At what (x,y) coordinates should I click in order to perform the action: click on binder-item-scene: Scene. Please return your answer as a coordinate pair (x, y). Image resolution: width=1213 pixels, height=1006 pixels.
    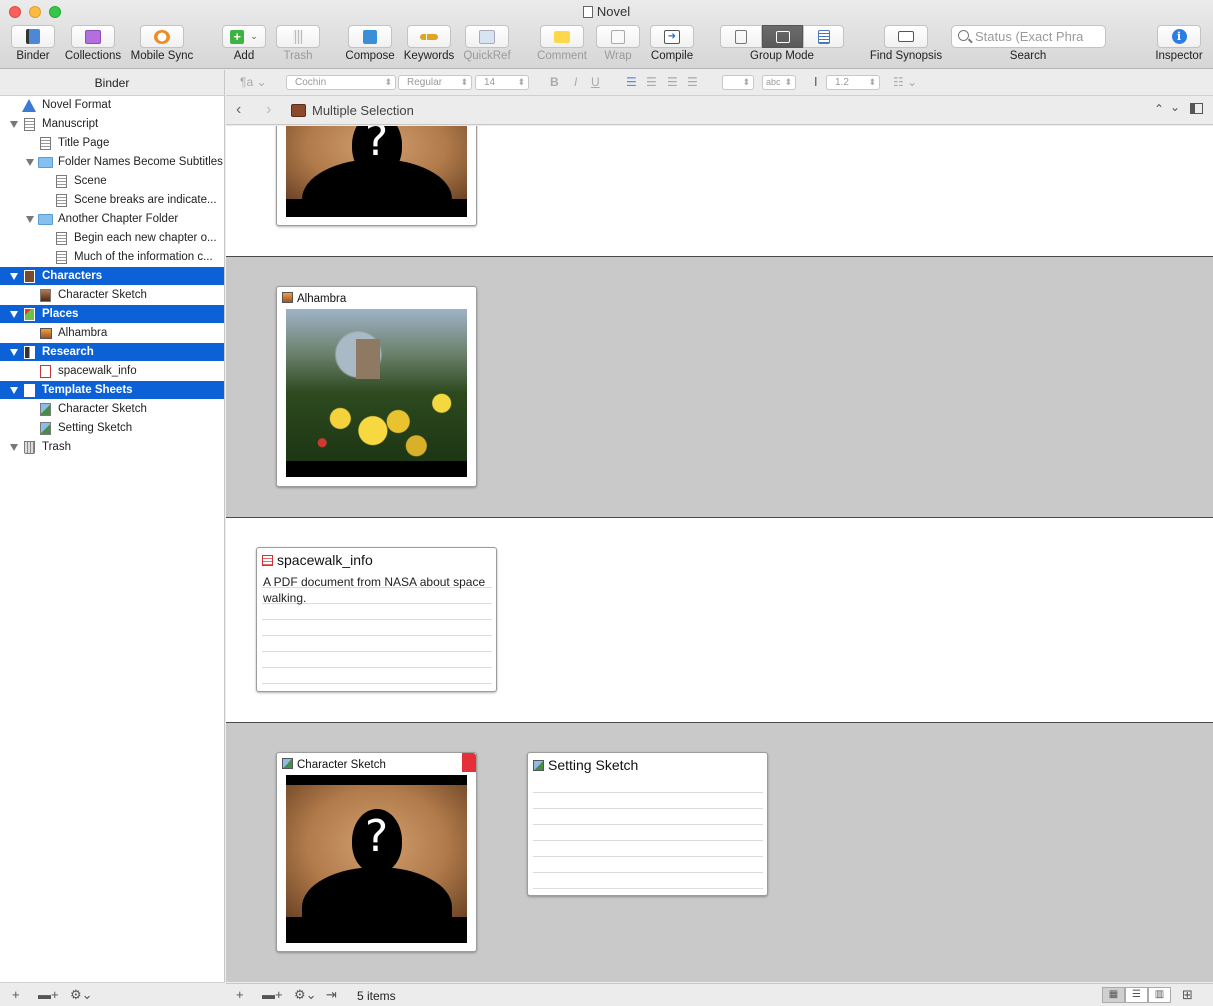
    Looking at the image, I should click on (112, 181).